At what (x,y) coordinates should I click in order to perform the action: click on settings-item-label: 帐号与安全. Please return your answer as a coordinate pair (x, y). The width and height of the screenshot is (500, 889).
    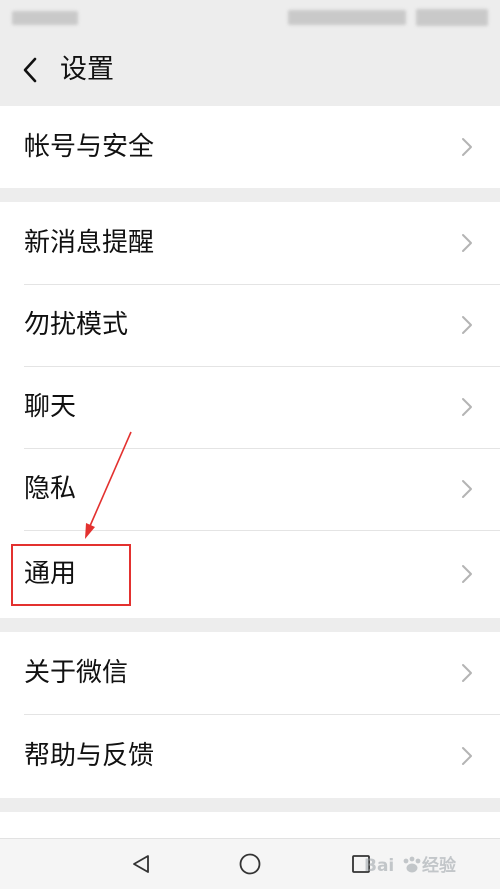
    Looking at the image, I should click on (89, 147).